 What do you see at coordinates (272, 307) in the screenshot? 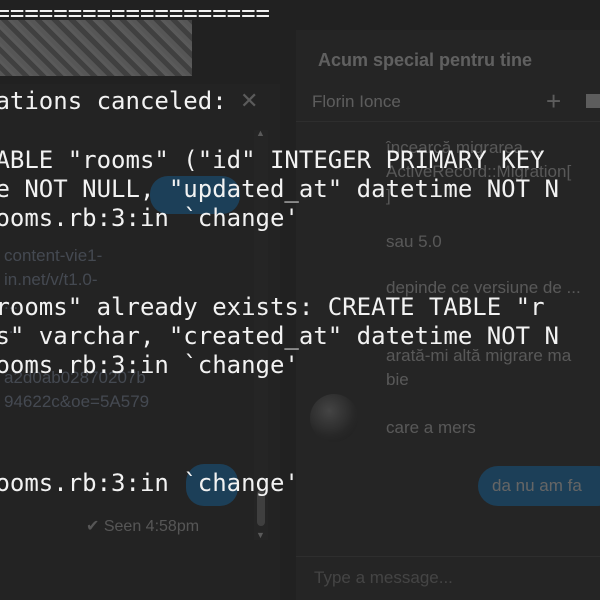
I see `terminal-line: "rooms" already exists: CREATE TABLE "r` at bounding box center [272, 307].